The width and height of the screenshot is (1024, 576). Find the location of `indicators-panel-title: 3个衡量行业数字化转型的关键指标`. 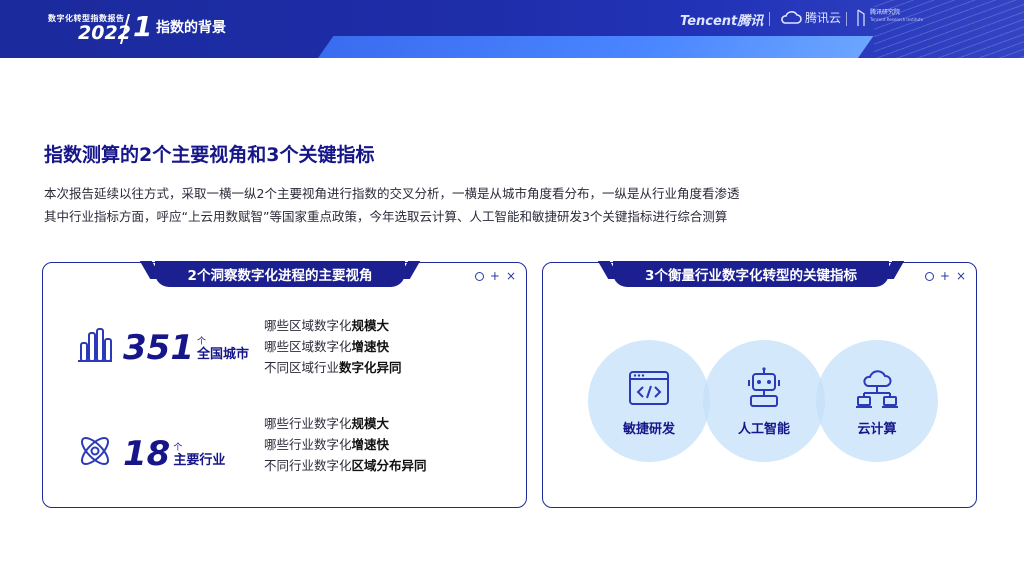

indicators-panel-title: 3个衡量行业数字化转型的关键指标 is located at coordinates (751, 276).